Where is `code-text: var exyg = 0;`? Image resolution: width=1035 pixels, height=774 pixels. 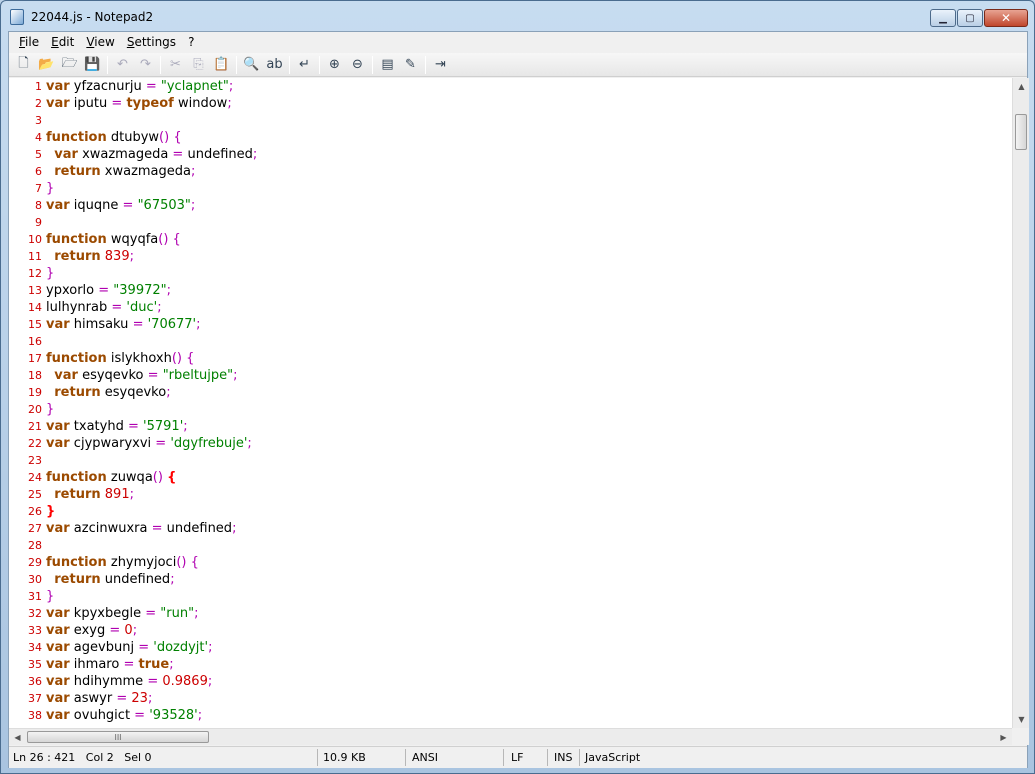 code-text: var exyg = 0; is located at coordinates (91, 630).